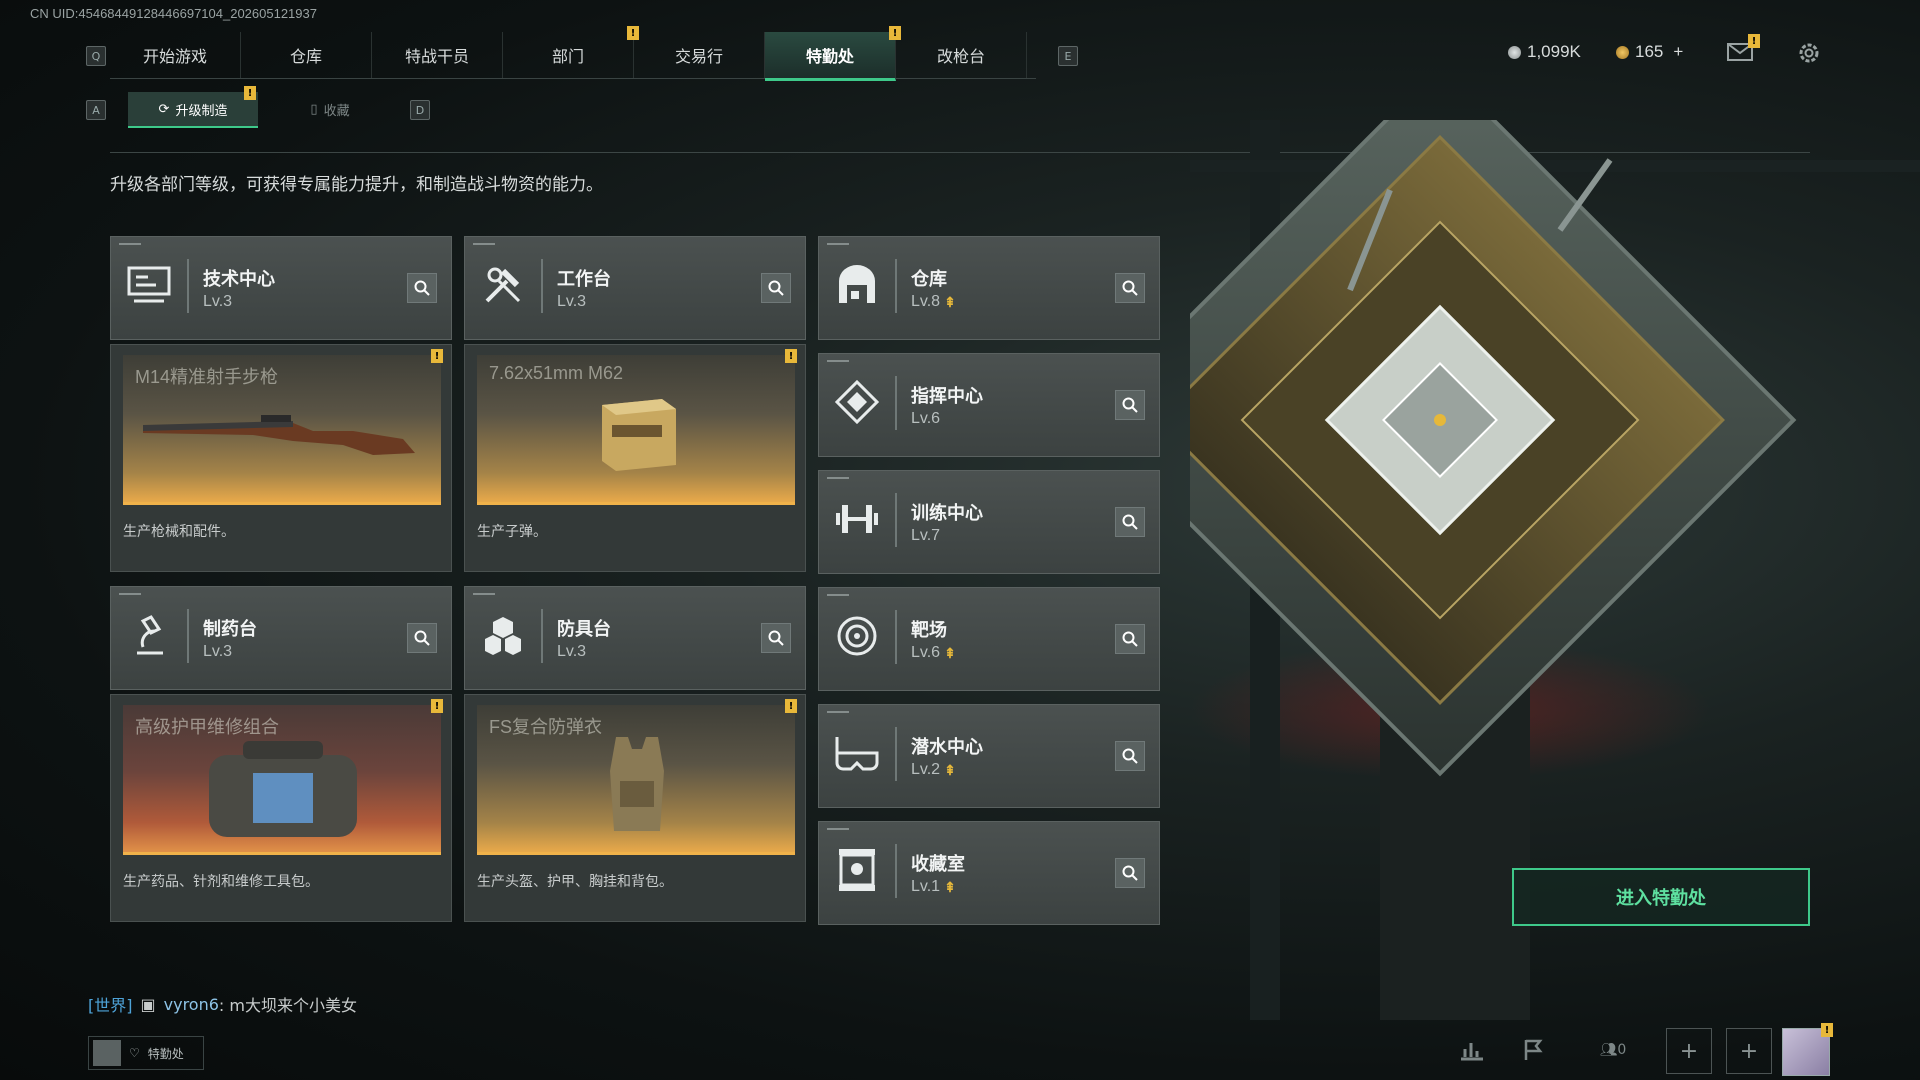 This screenshot has width=1920, height=1080. I want to click on chat-line: [世界] ▣ vyron6: m大坝来个小美女, so click(222, 1004).